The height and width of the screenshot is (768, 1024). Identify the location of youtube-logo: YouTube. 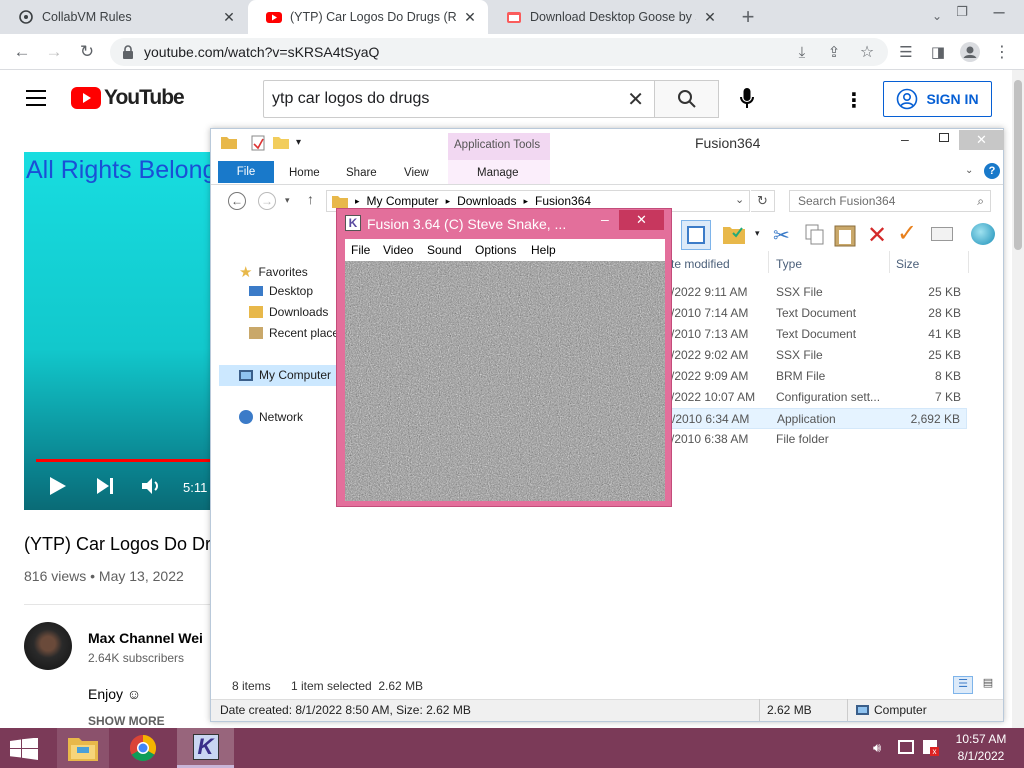
(128, 98).